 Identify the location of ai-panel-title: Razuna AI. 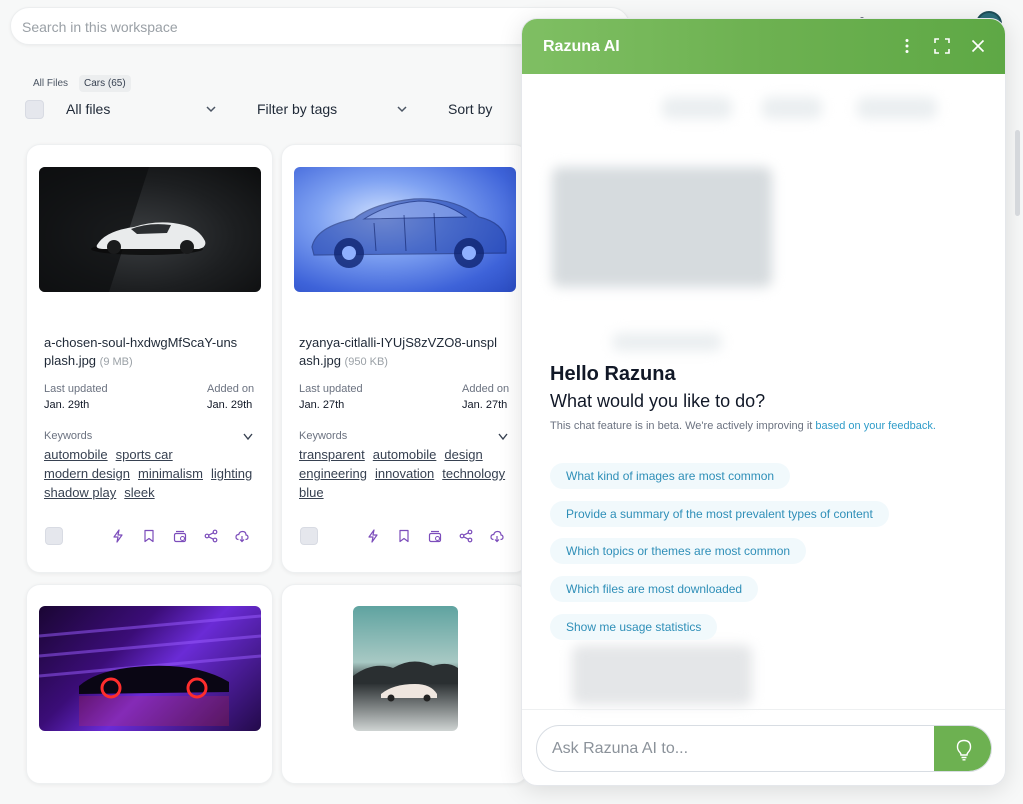
(581, 46).